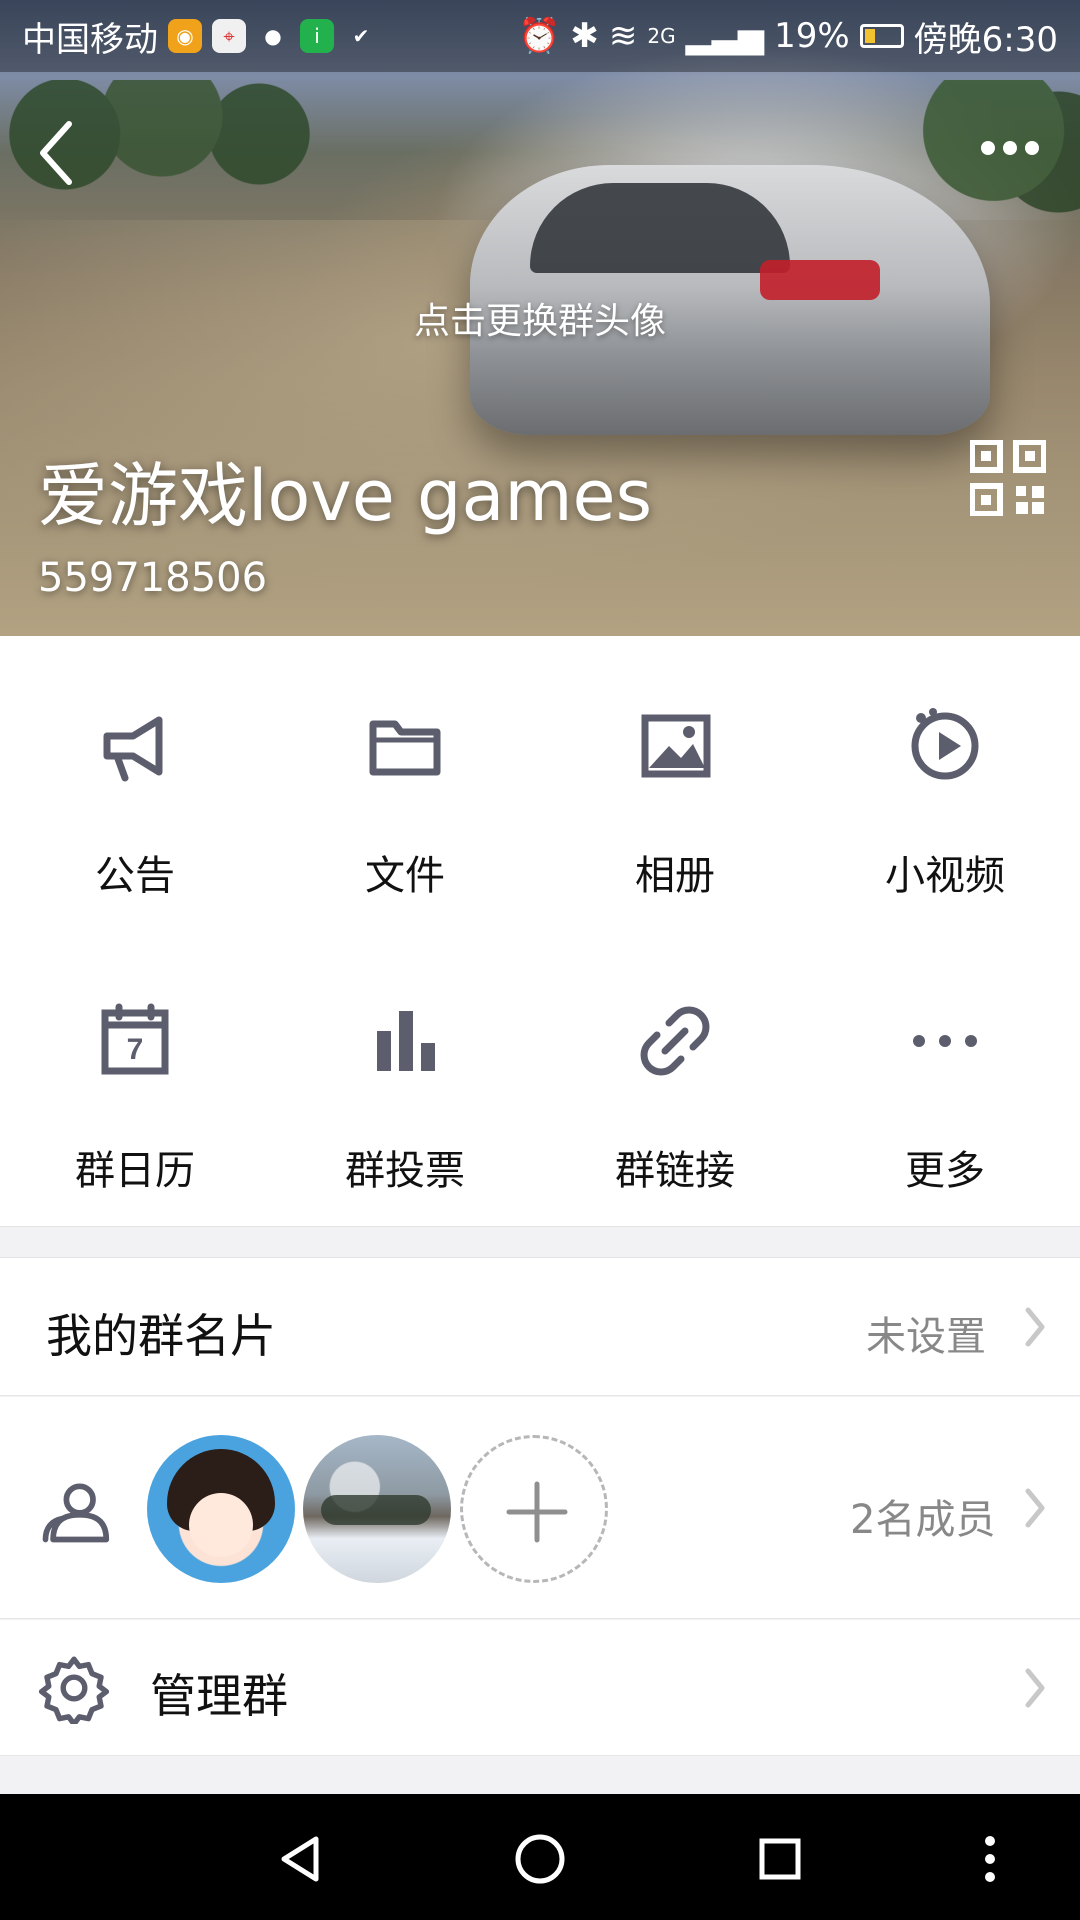 This screenshot has width=1080, height=1920. What do you see at coordinates (945, 1171) in the screenshot?
I see `function-label: 更多` at bounding box center [945, 1171].